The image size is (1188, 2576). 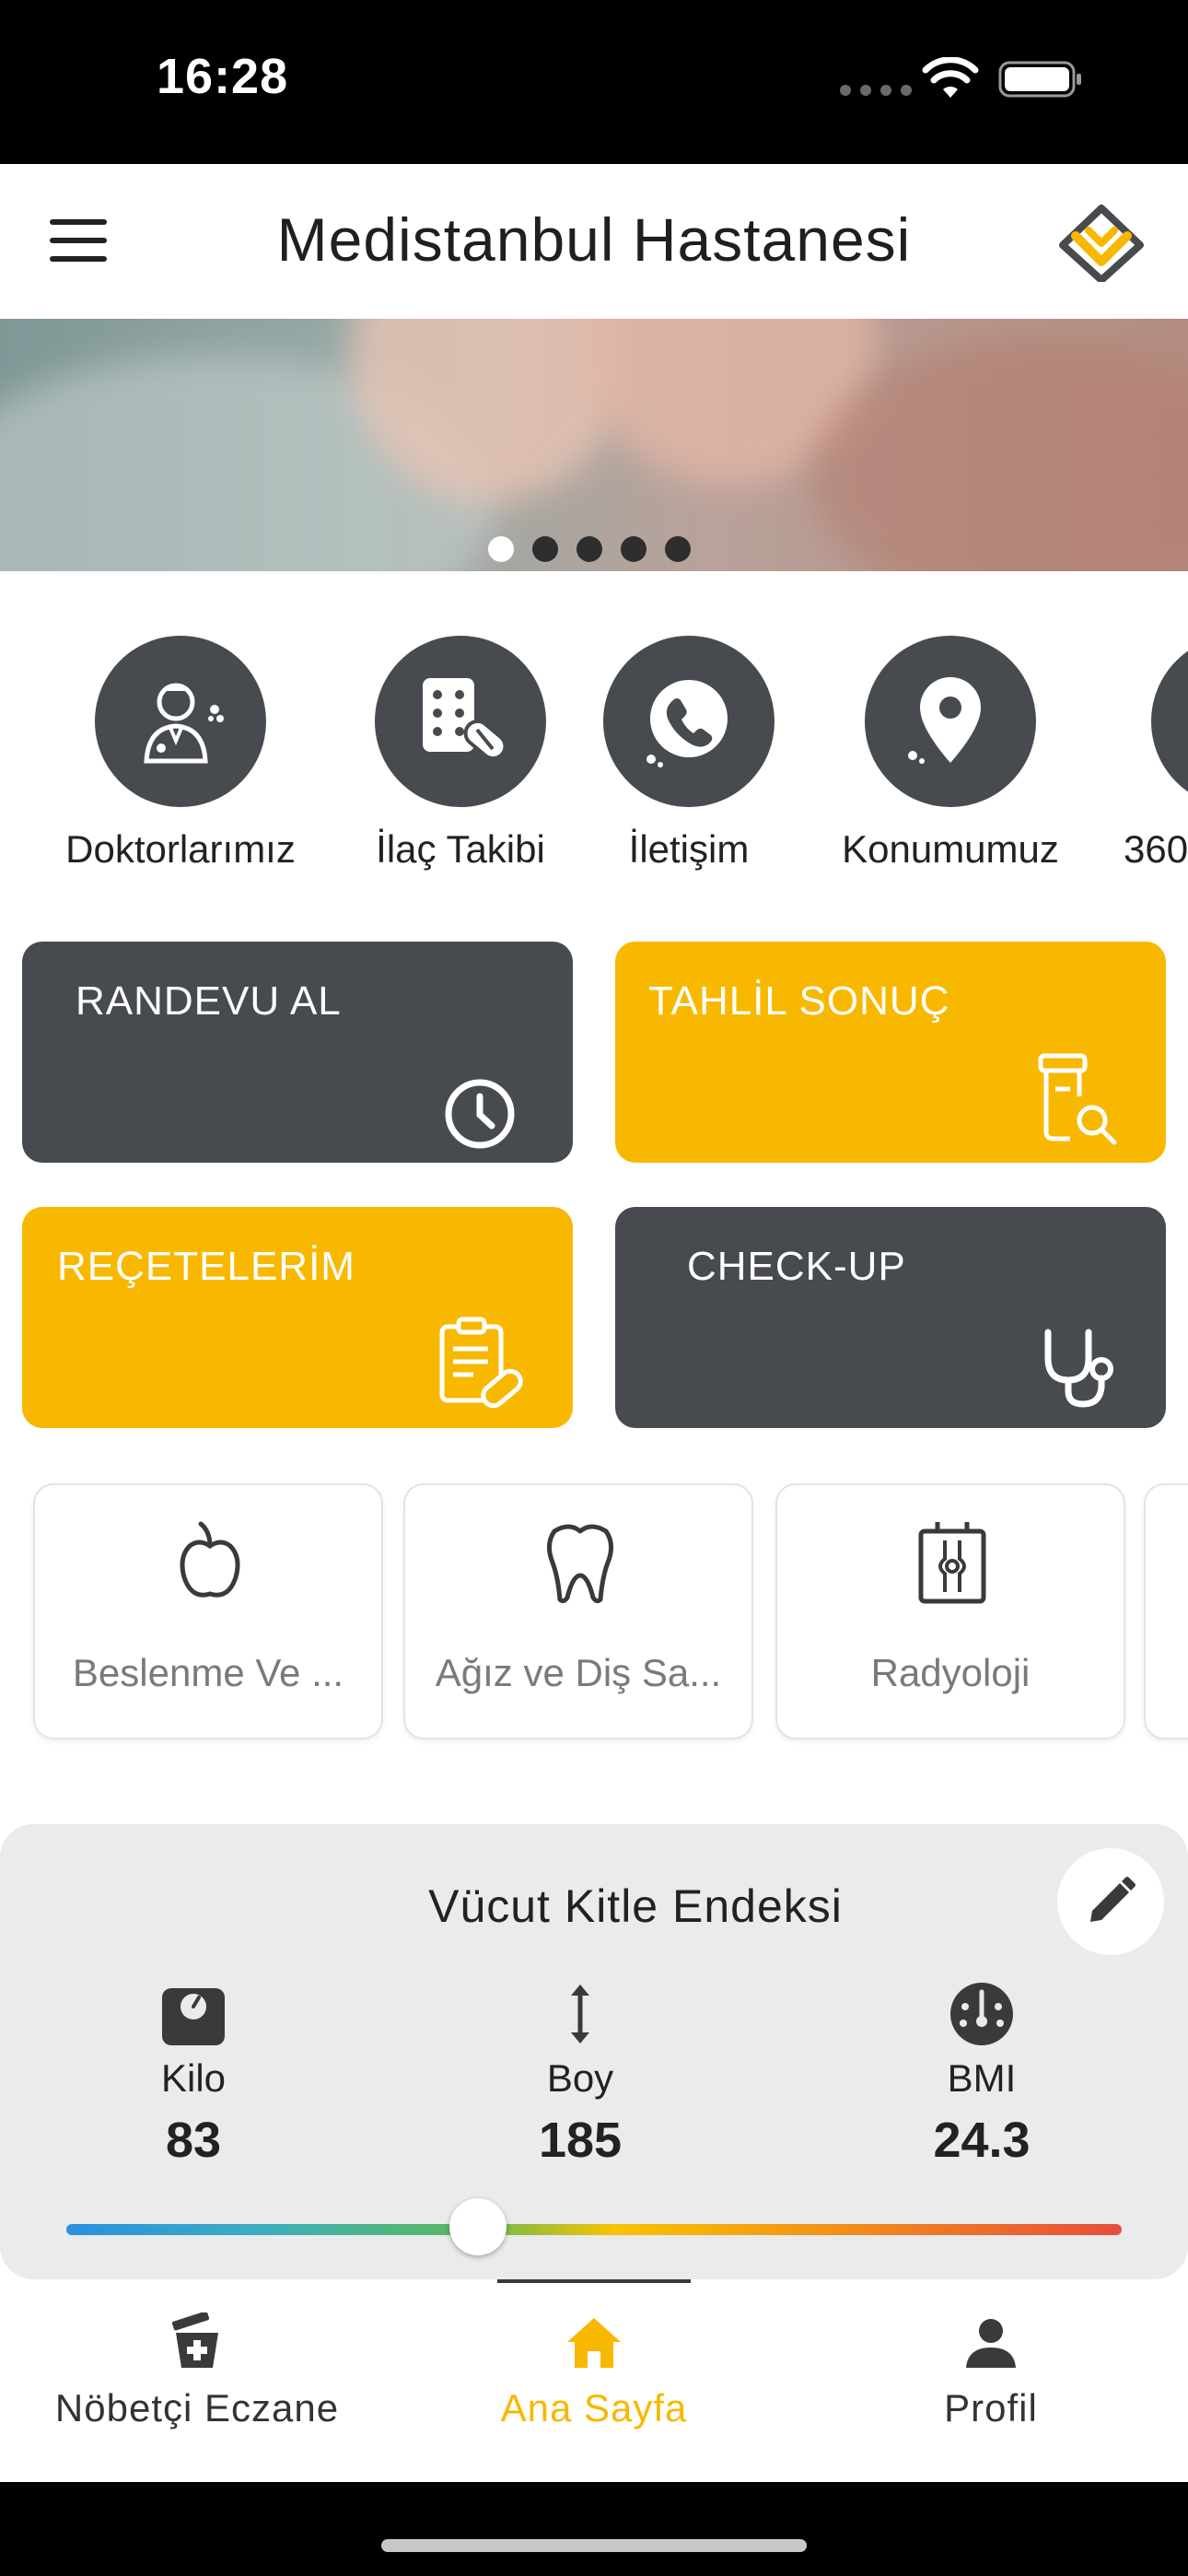 I want to click on gauge-icon, so click(x=982, y=2014).